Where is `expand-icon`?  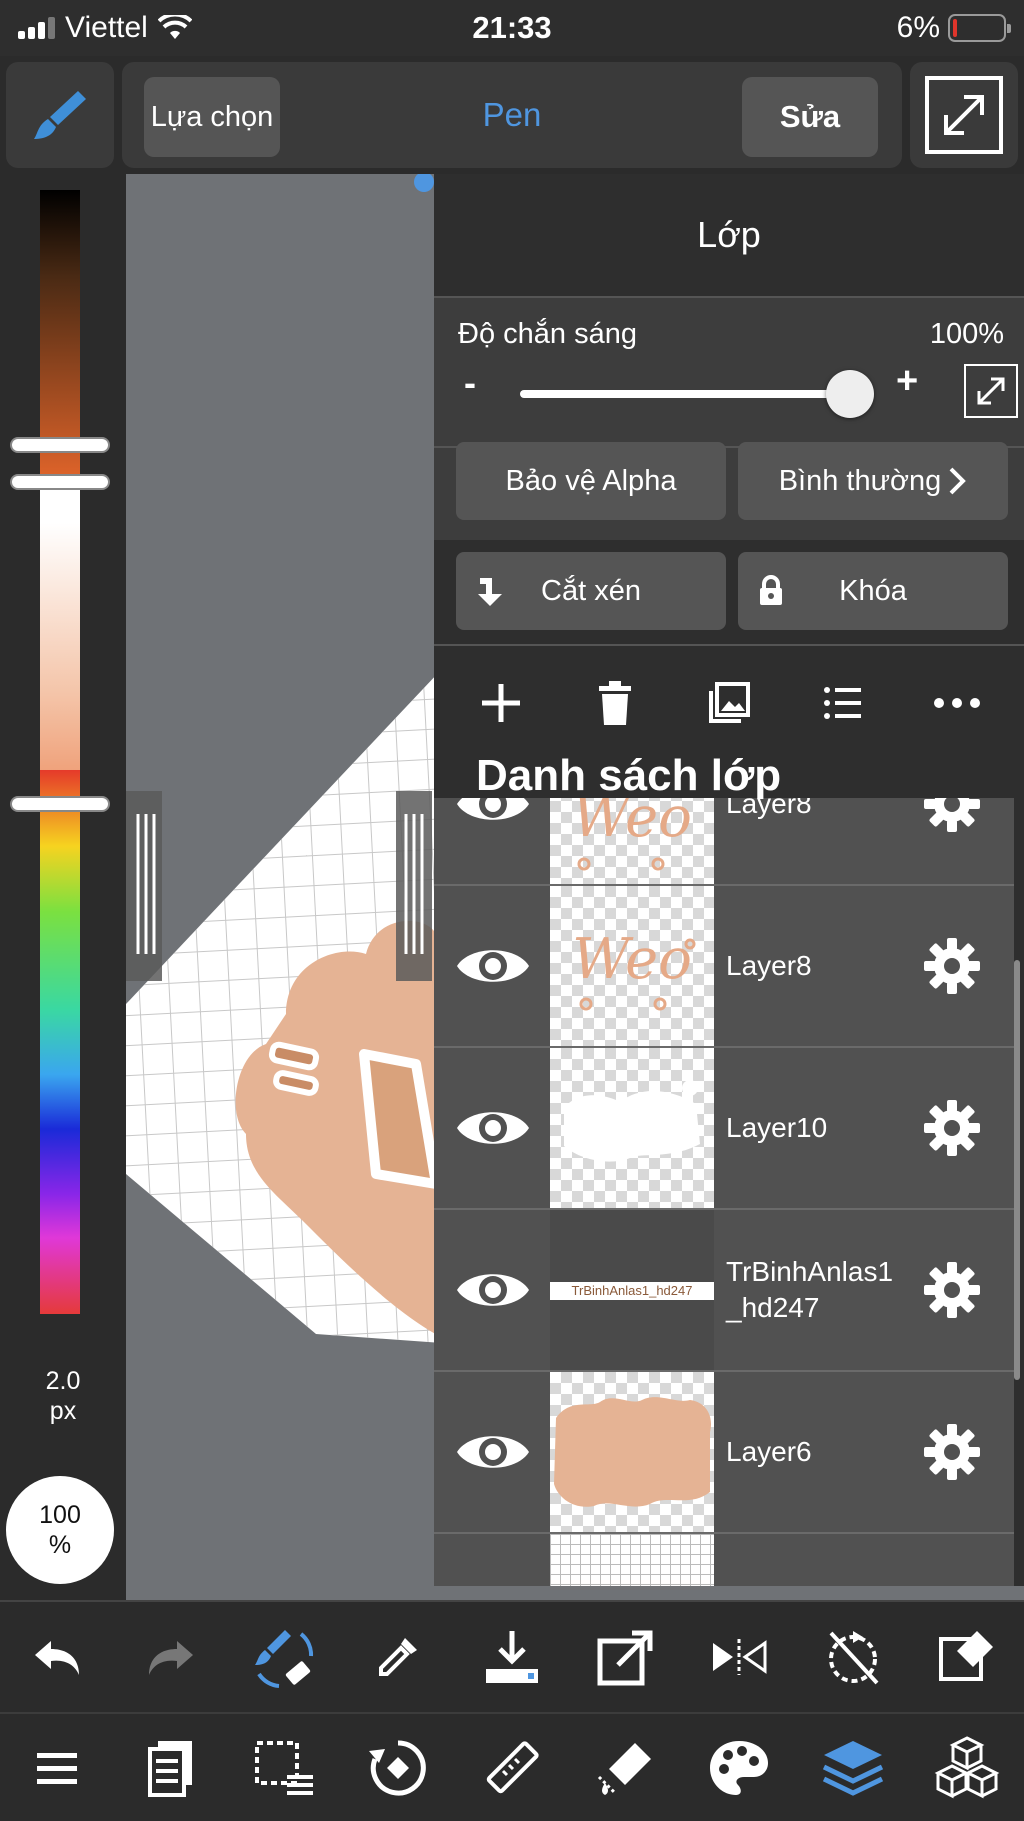 expand-icon is located at coordinates (991, 391).